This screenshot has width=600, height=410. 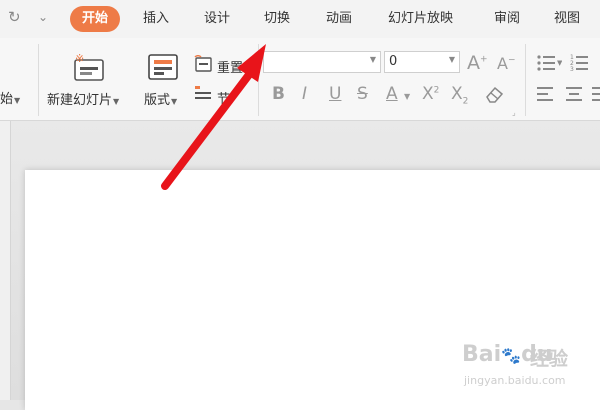 What do you see at coordinates (89, 67) in the screenshot?
I see `new-slide-icon: ※` at bounding box center [89, 67].